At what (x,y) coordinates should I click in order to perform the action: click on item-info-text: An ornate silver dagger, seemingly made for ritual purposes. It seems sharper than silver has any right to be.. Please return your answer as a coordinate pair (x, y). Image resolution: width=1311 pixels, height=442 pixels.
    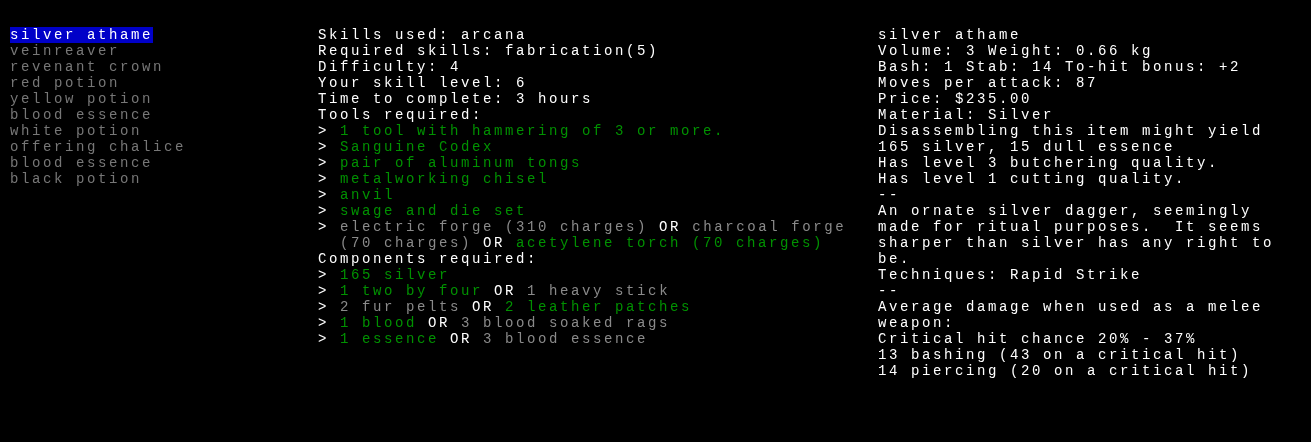
    Looking at the image, I should click on (1077, 235).